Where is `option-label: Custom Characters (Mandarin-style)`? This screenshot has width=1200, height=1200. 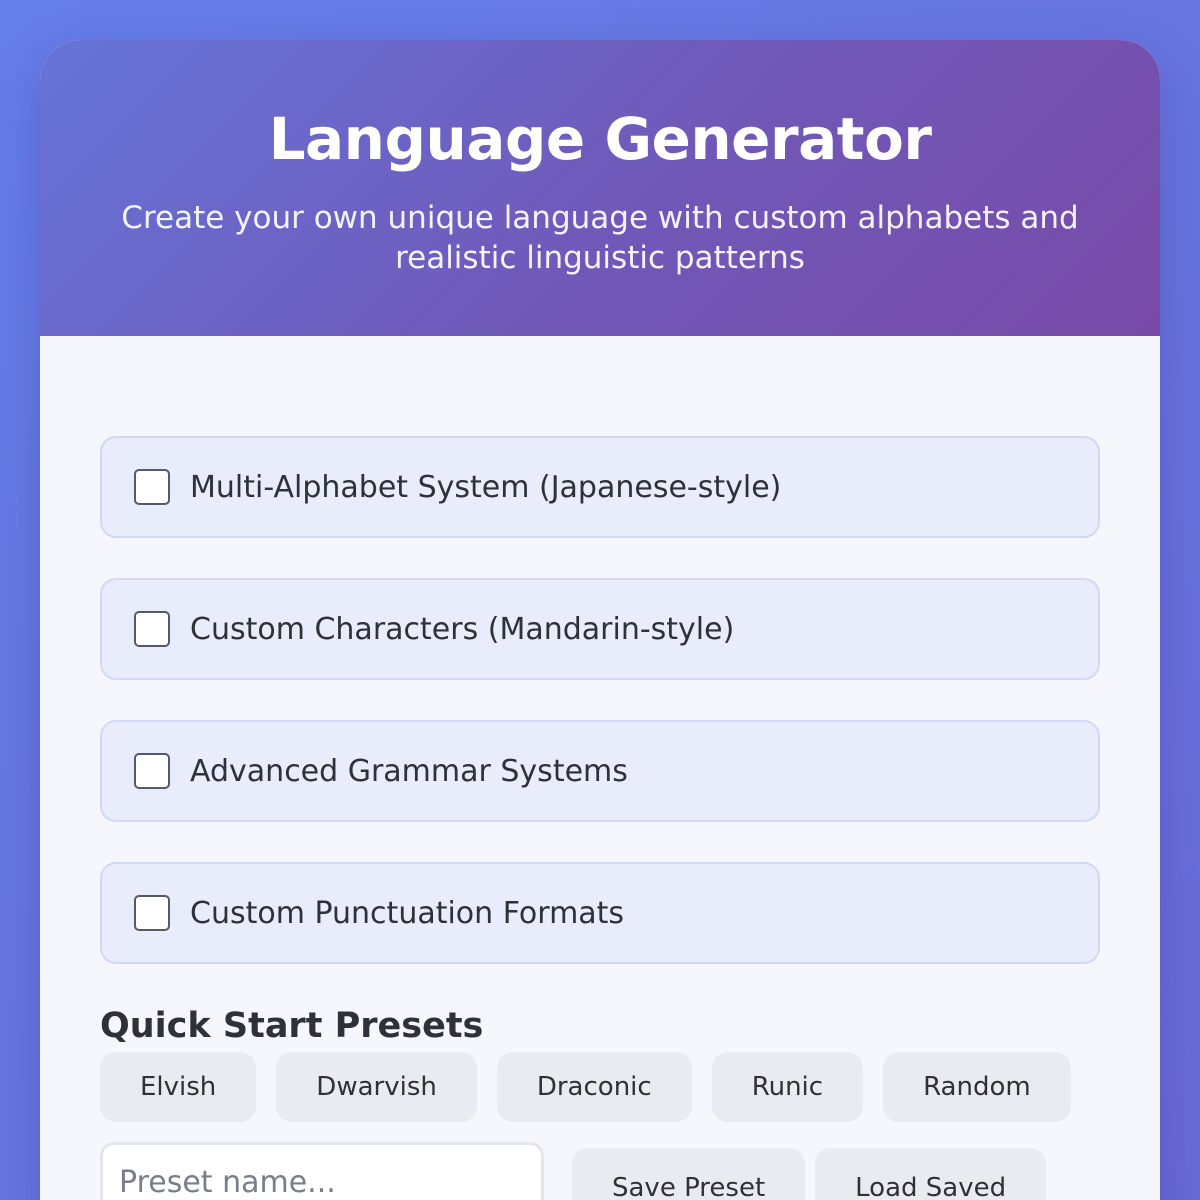 option-label: Custom Characters (Mandarin-style) is located at coordinates (462, 629).